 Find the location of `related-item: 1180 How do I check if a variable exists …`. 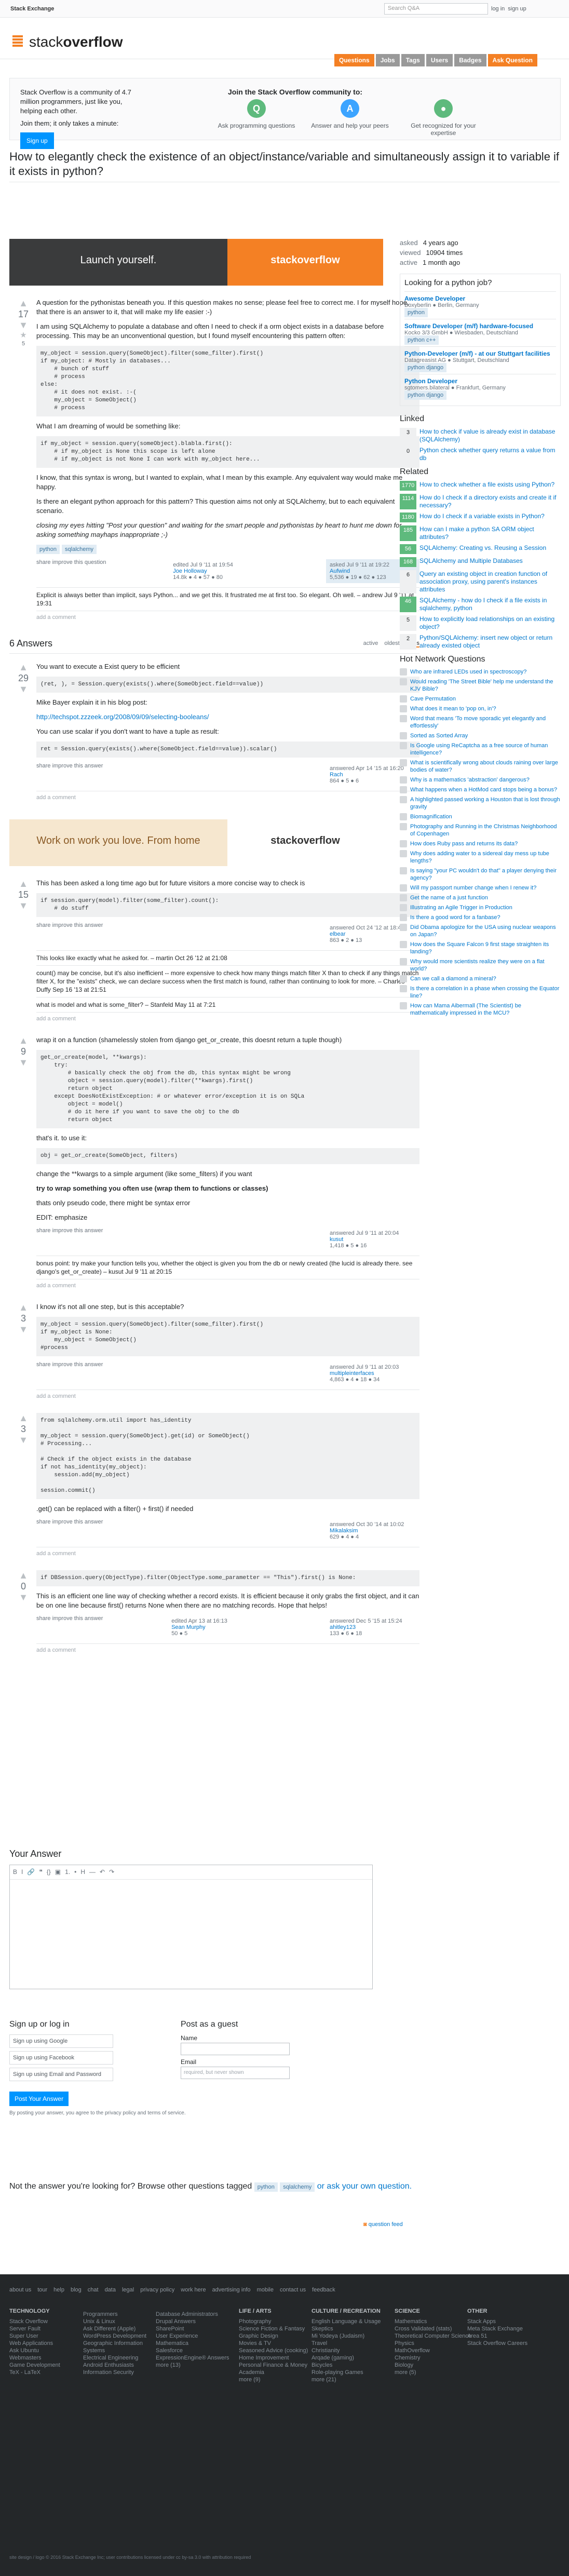

related-item: 1180 How do I check if a variable exists … is located at coordinates (480, 517).